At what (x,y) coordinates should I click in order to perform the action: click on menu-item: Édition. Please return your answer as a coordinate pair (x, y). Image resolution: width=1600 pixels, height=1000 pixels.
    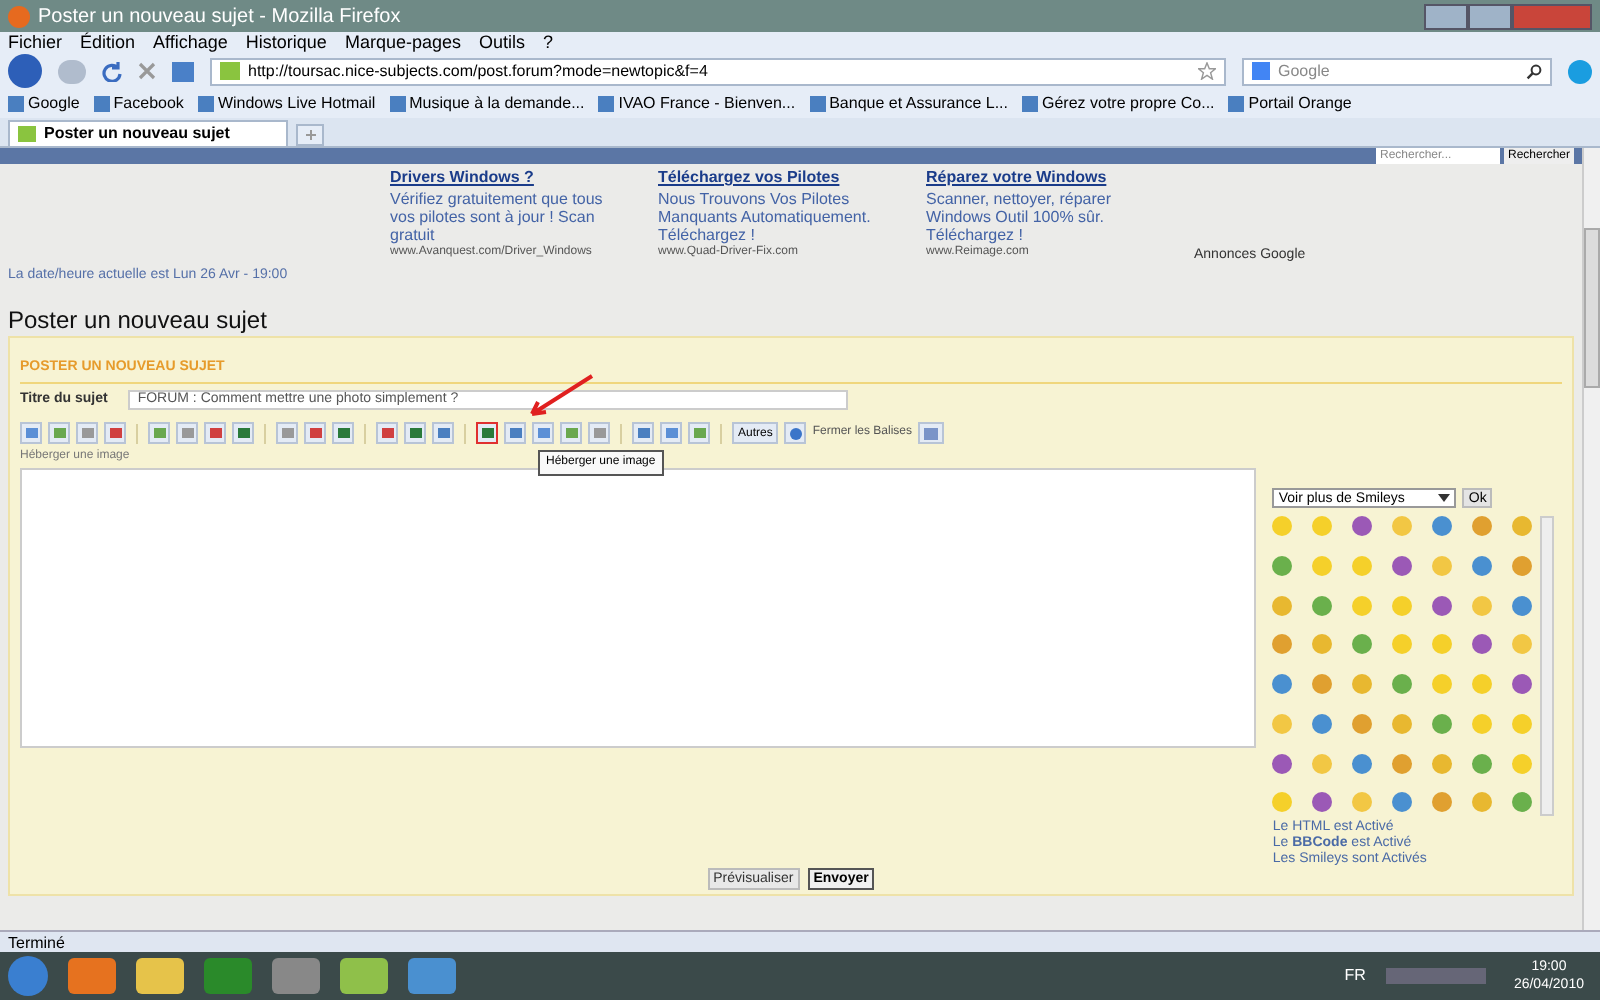
    Looking at the image, I should click on (108, 43).